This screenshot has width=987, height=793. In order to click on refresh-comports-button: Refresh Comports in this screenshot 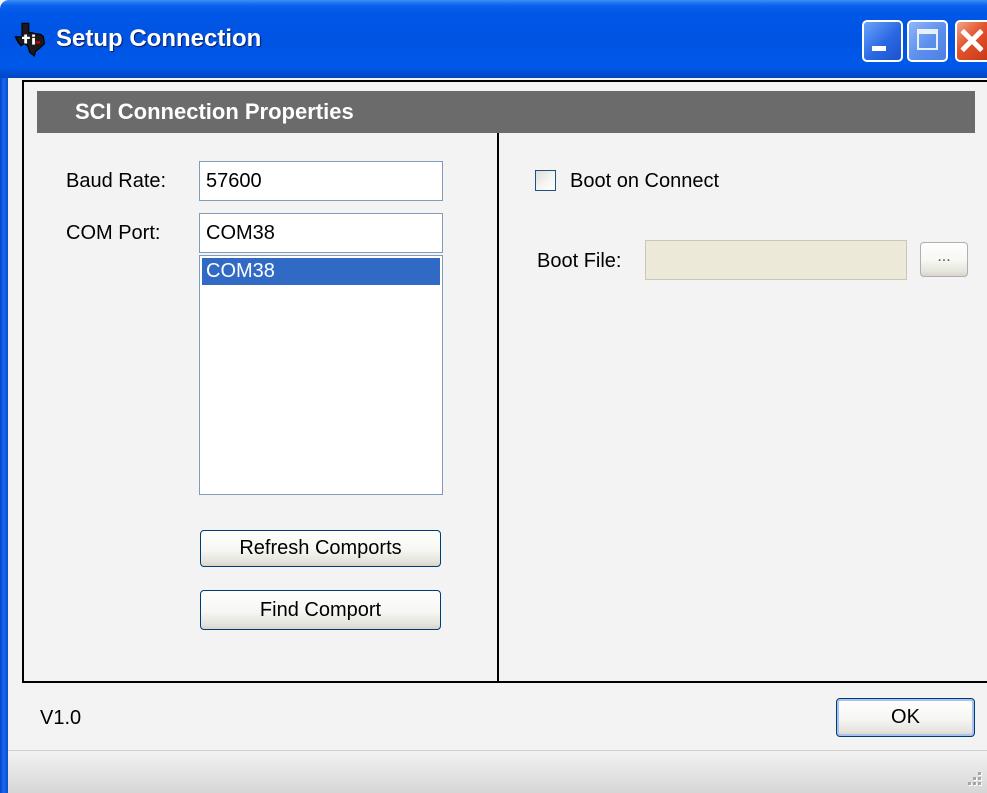, I will do `click(320, 548)`.